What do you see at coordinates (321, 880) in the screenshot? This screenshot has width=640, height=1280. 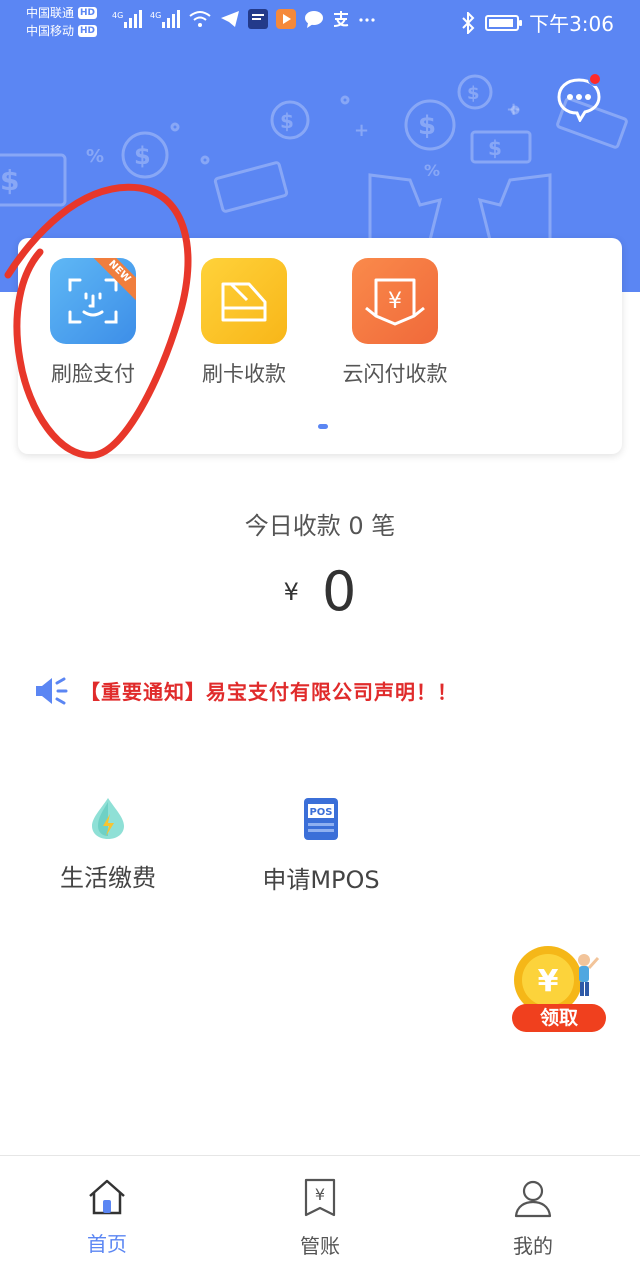 I see `service-label: 申请MPOS` at bounding box center [321, 880].